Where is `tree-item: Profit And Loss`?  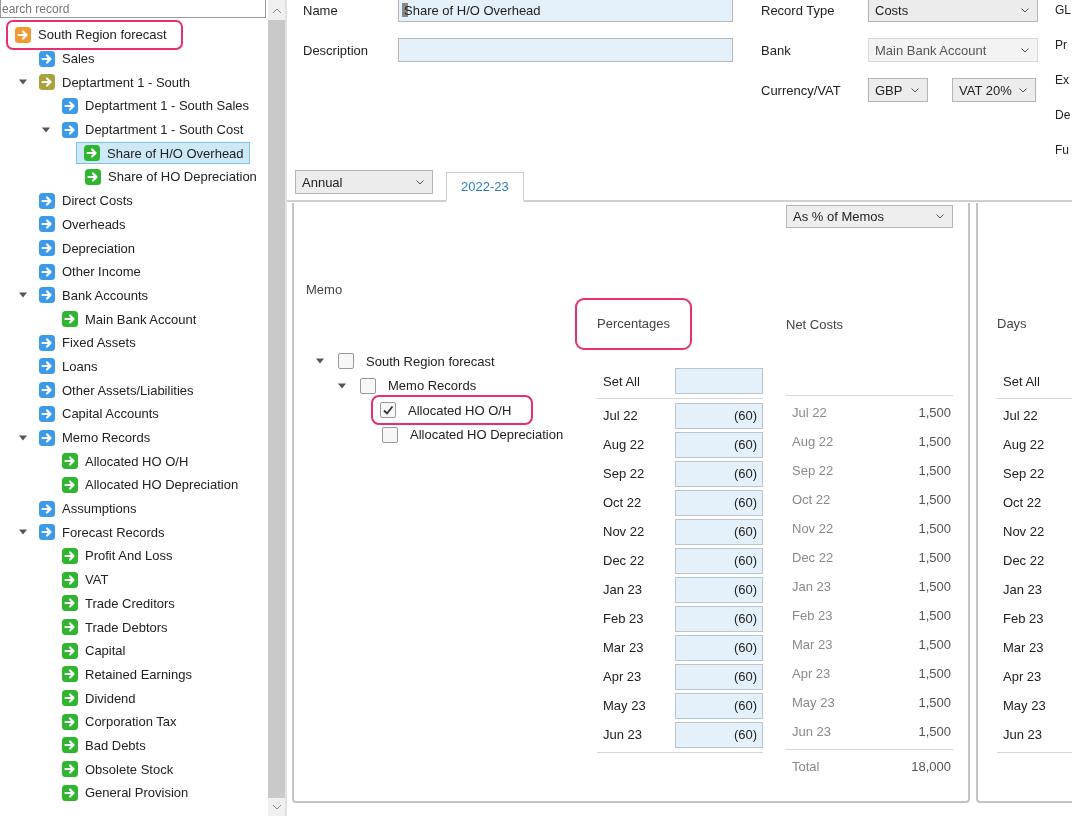 tree-item: Profit And Loss is located at coordinates (120, 555).